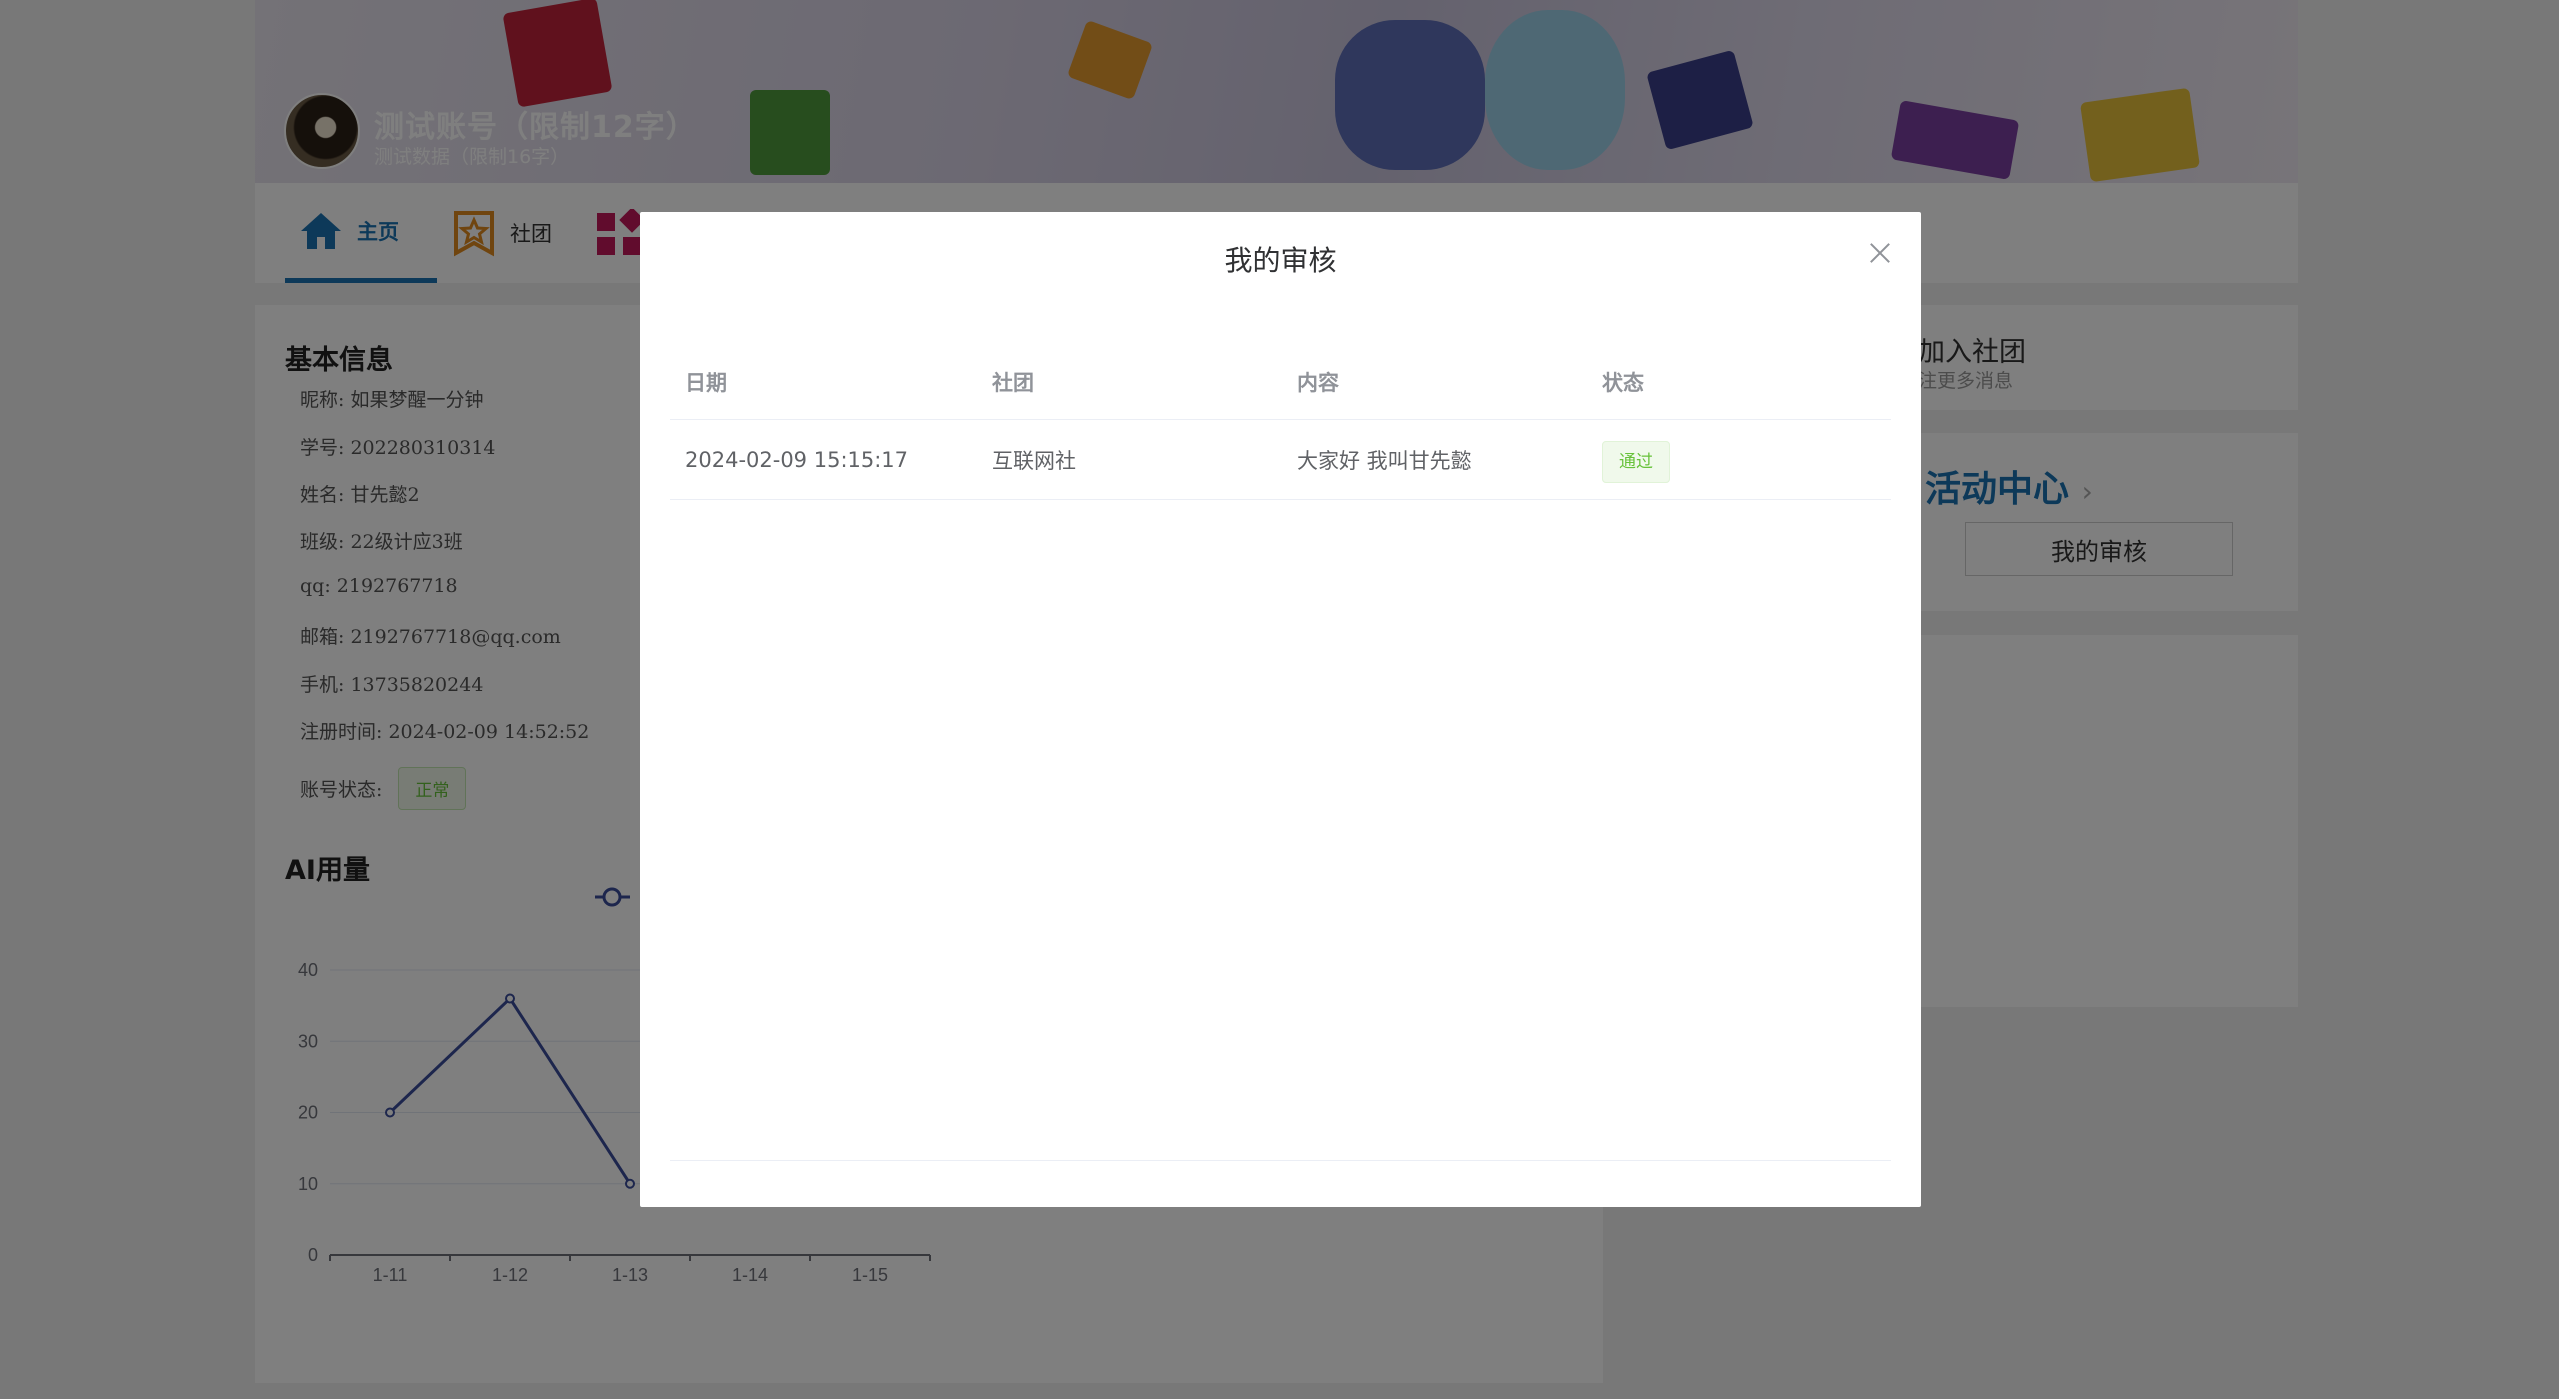 This screenshot has width=2559, height=1399. I want to click on column-header-club: 社团, so click(1013, 382).